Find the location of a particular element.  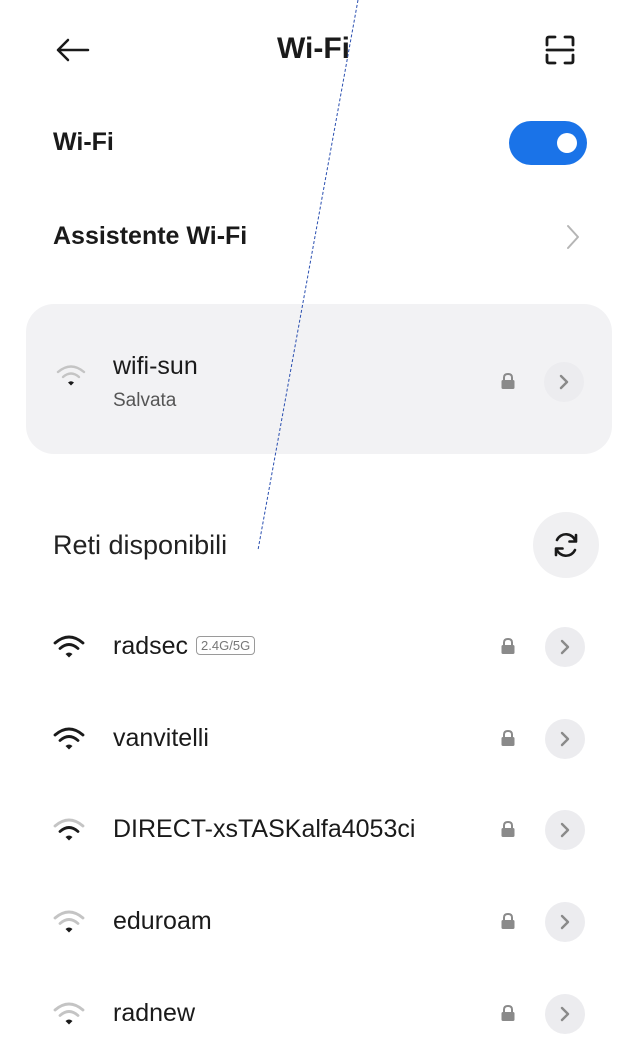

saved-network-status: Salvata is located at coordinates (145, 400).